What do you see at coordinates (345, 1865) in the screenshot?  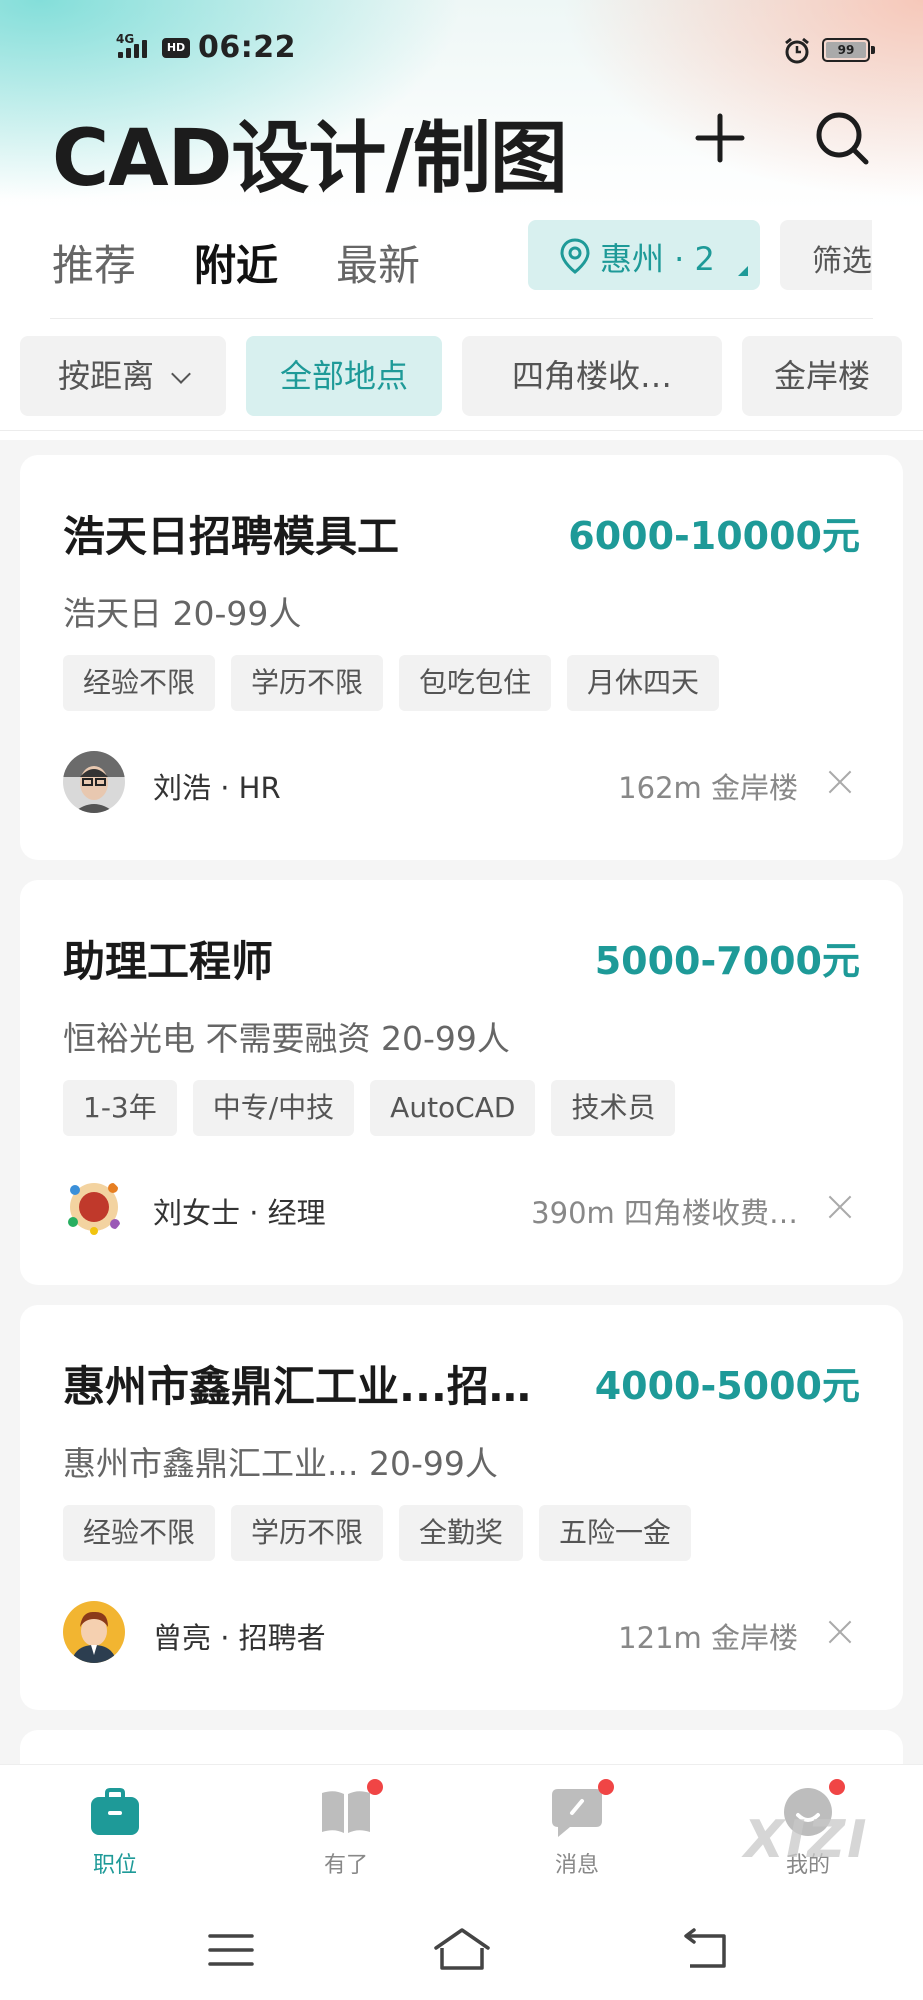 I see `nav-label: 有了` at bounding box center [345, 1865].